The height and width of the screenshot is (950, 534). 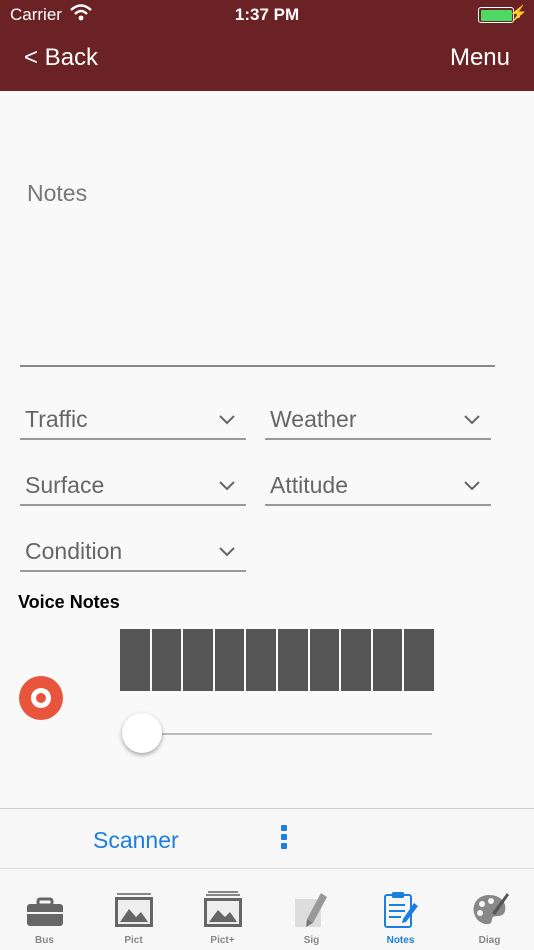 What do you see at coordinates (61, 58) in the screenshot?
I see `back-button: < Back` at bounding box center [61, 58].